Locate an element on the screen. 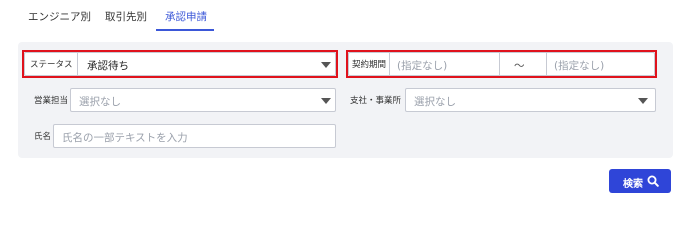  highlight-frame-status is located at coordinates (180, 64).